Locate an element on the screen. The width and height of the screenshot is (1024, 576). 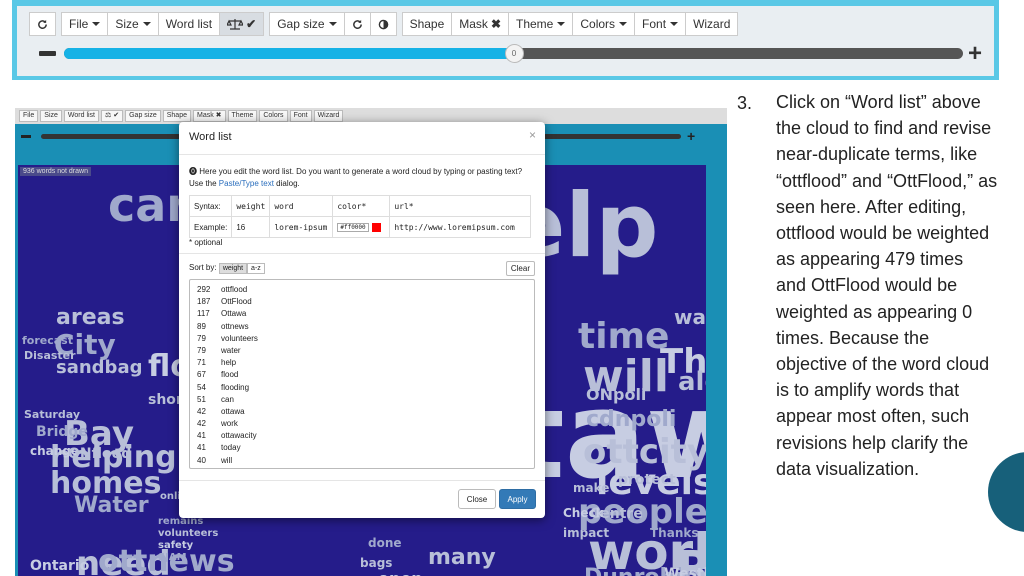
refresh-button is located at coordinates (42, 24).